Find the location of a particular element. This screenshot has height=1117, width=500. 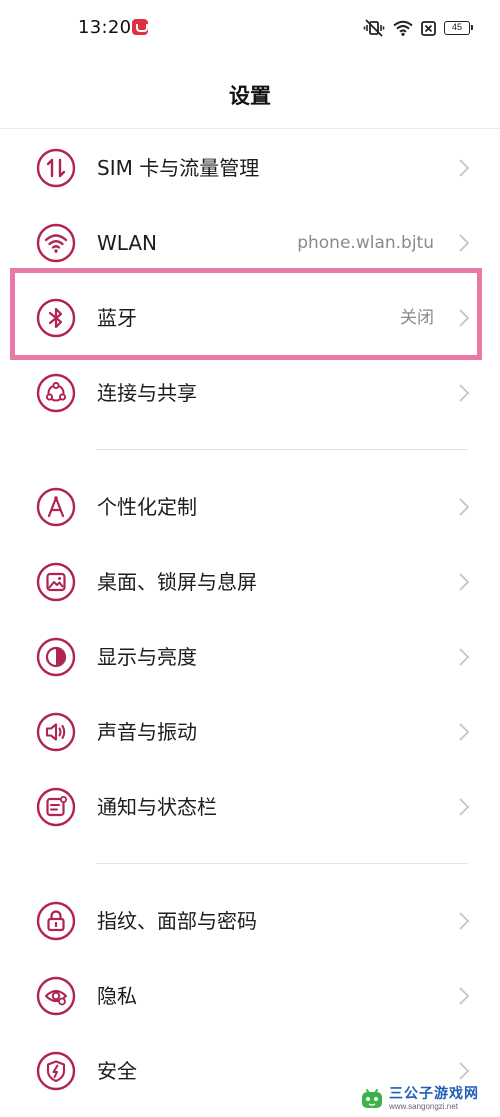

app-notification-icon is located at coordinates (140, 27).